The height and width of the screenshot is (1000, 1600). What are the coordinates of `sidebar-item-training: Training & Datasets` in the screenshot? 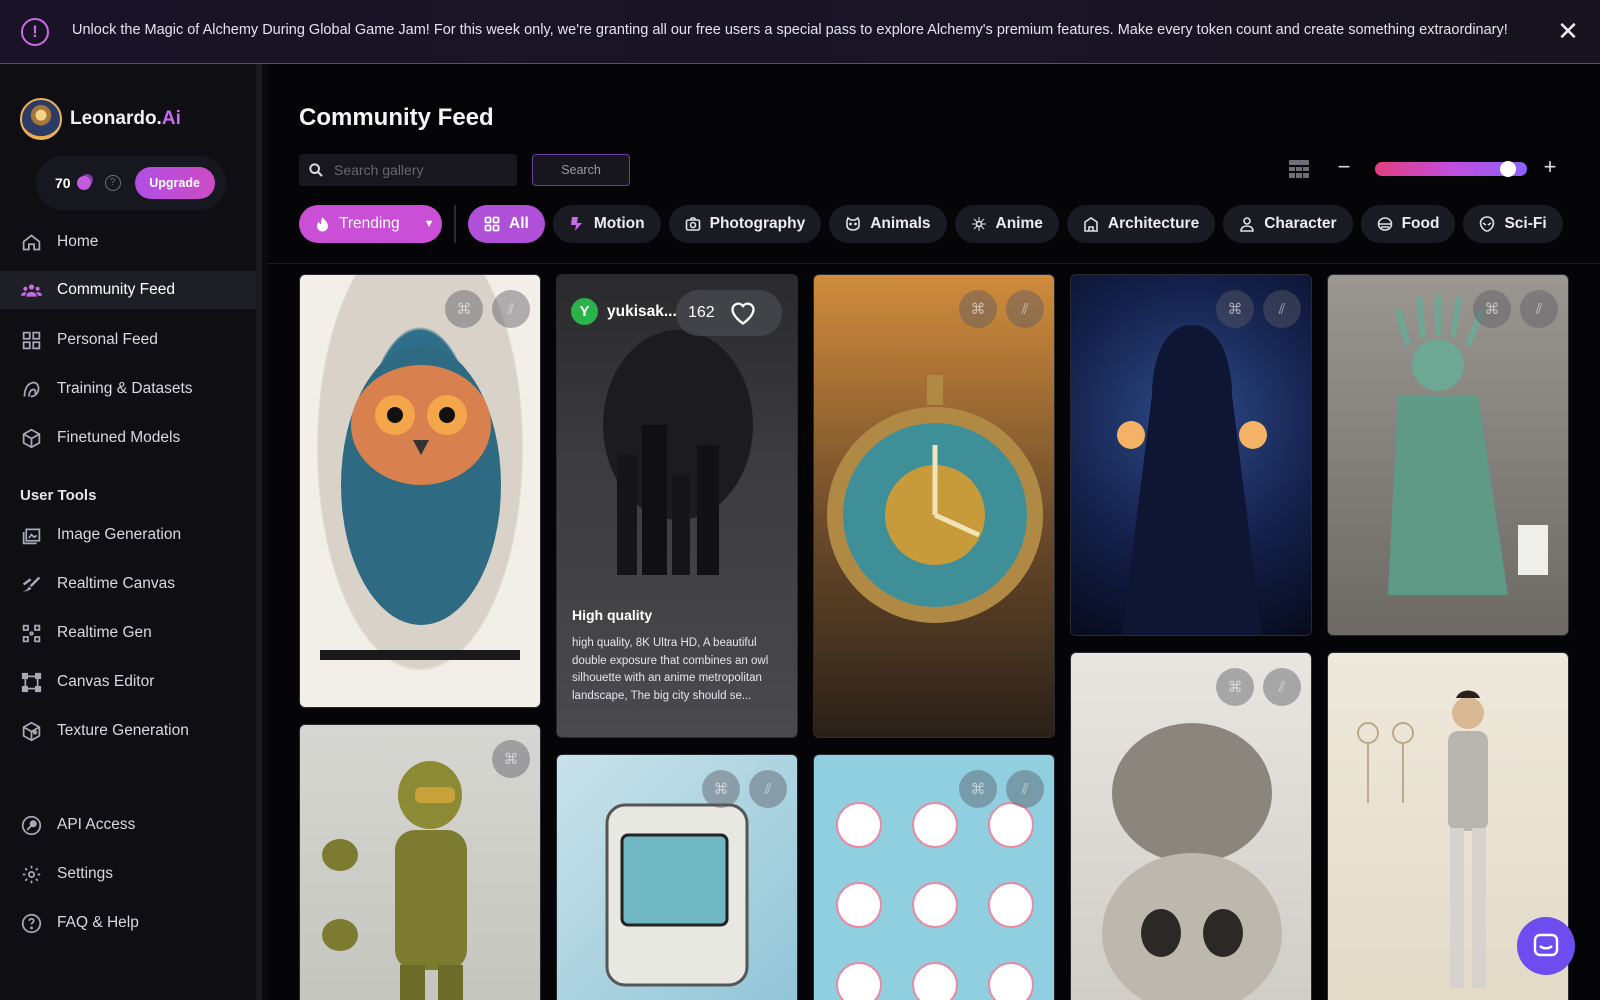 It's located at (128, 389).